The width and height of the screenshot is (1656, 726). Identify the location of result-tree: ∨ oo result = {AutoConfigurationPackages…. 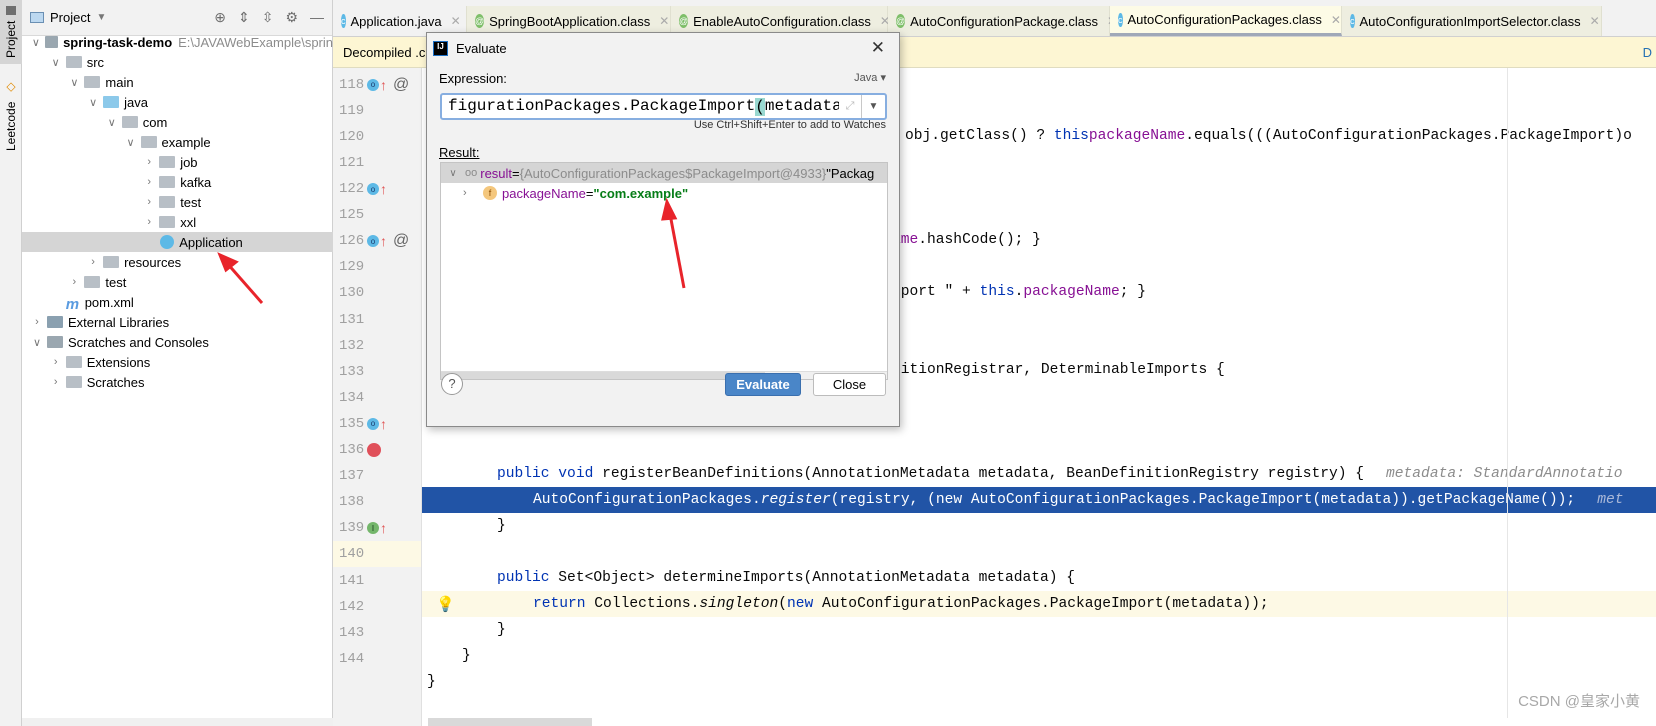
(664, 271).